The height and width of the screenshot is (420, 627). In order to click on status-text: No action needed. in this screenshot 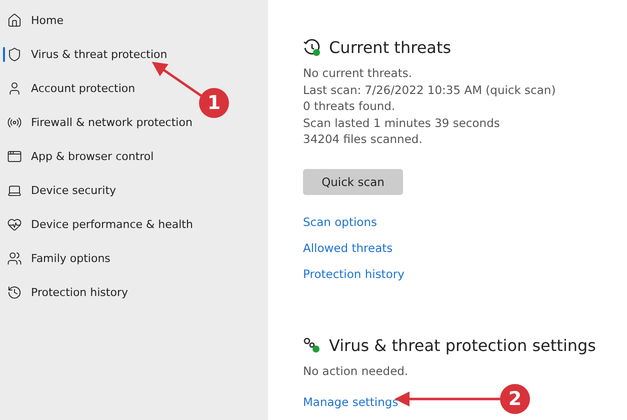, I will do `click(356, 370)`.